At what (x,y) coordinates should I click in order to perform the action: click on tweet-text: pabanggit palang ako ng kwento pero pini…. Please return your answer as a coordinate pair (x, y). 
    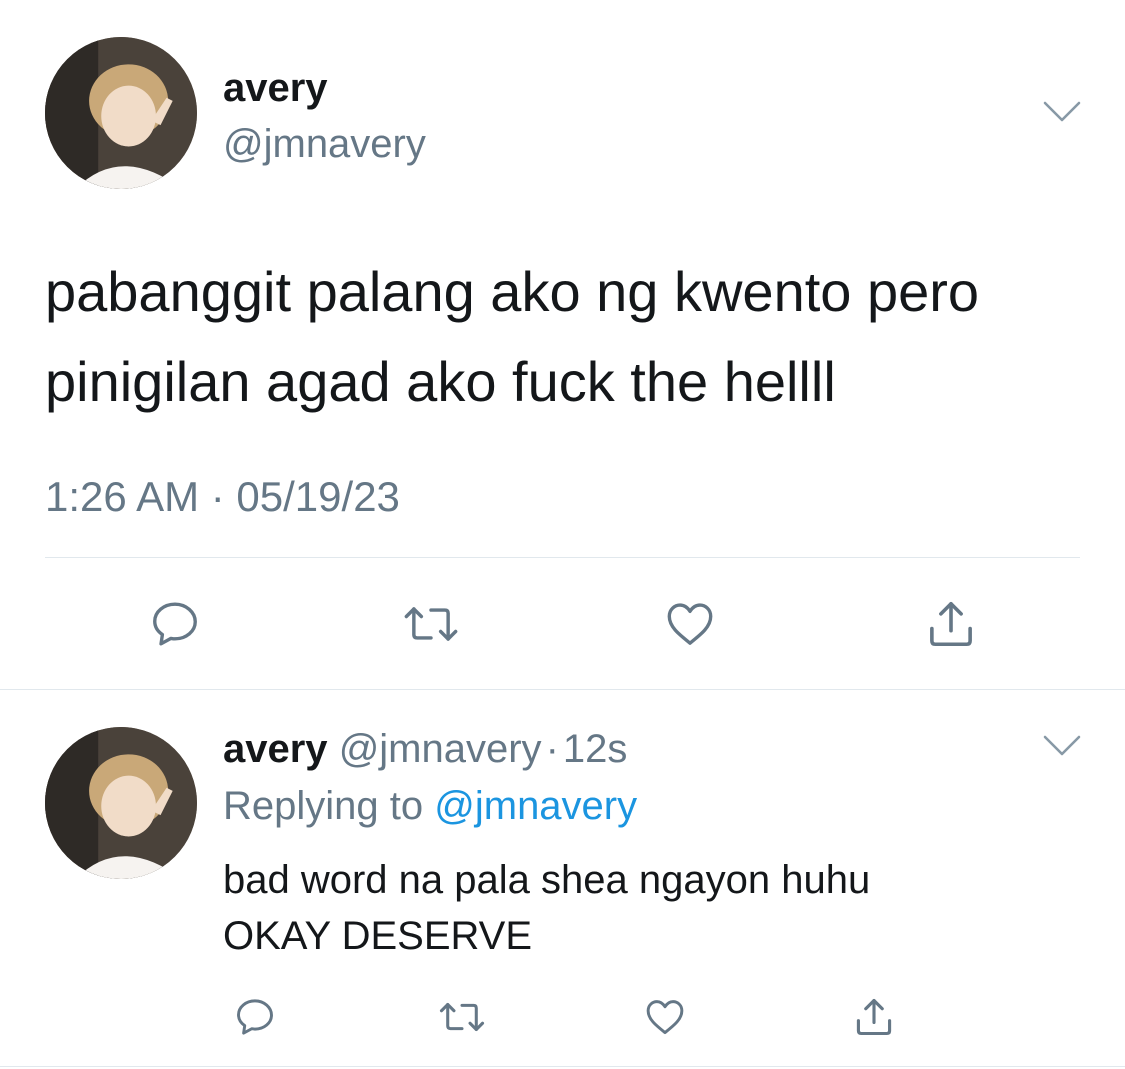
    Looking at the image, I should click on (512, 337).